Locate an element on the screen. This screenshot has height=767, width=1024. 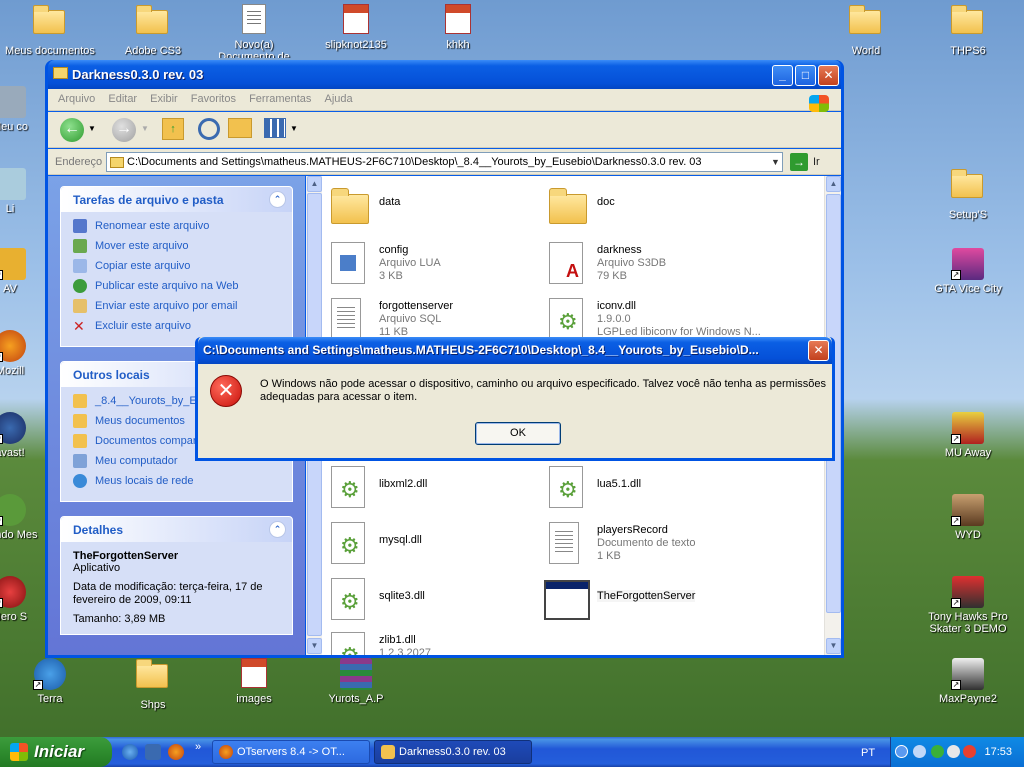
menu-arquivo: Arquivo is located at coordinates (76, 99).